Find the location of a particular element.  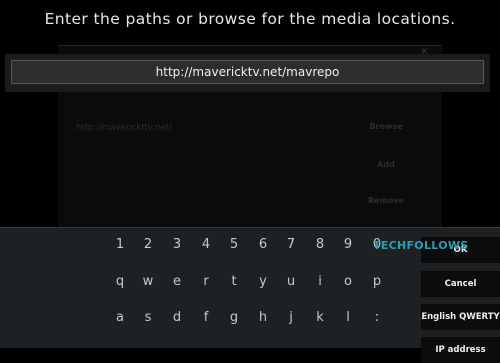

key: d is located at coordinates (177, 318).